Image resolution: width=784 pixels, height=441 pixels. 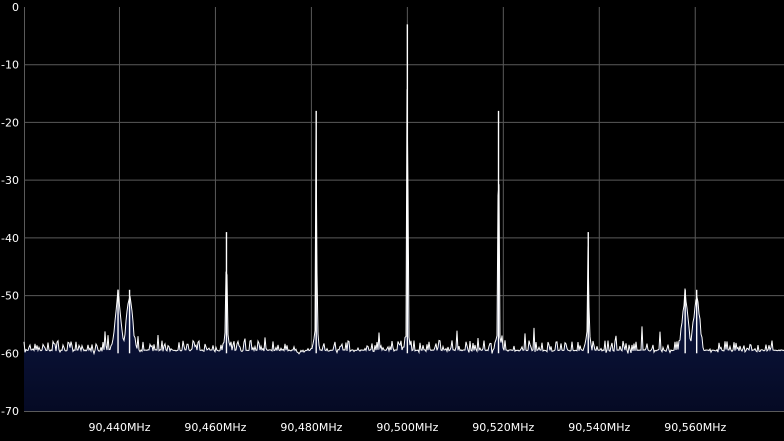 I want to click on y-tick-label: -70, so click(x=10, y=411).